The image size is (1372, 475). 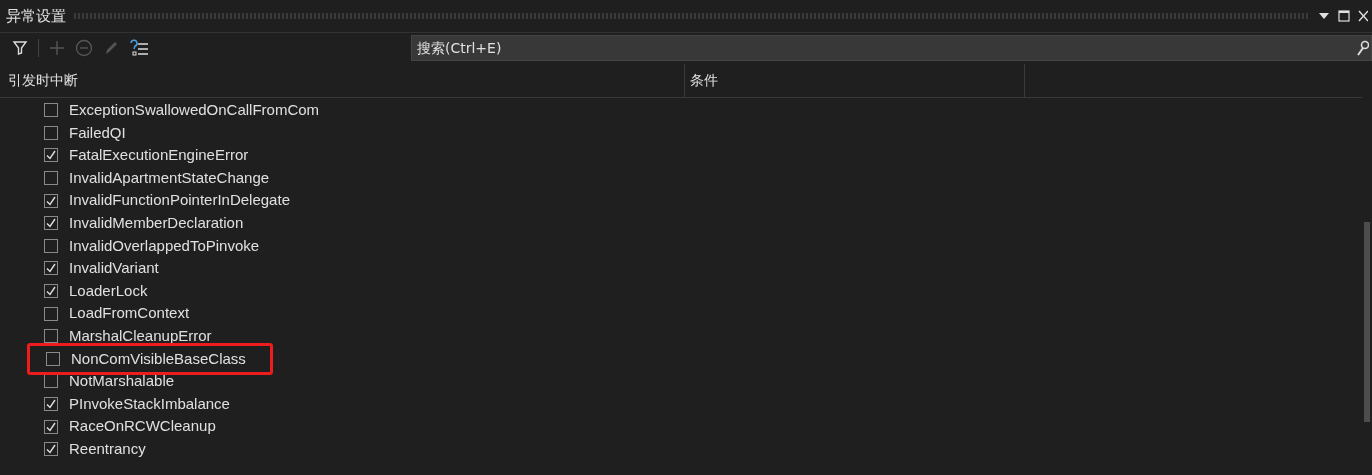 I want to click on search-field: 搜索(Ctrl+E), so click(x=891, y=47).